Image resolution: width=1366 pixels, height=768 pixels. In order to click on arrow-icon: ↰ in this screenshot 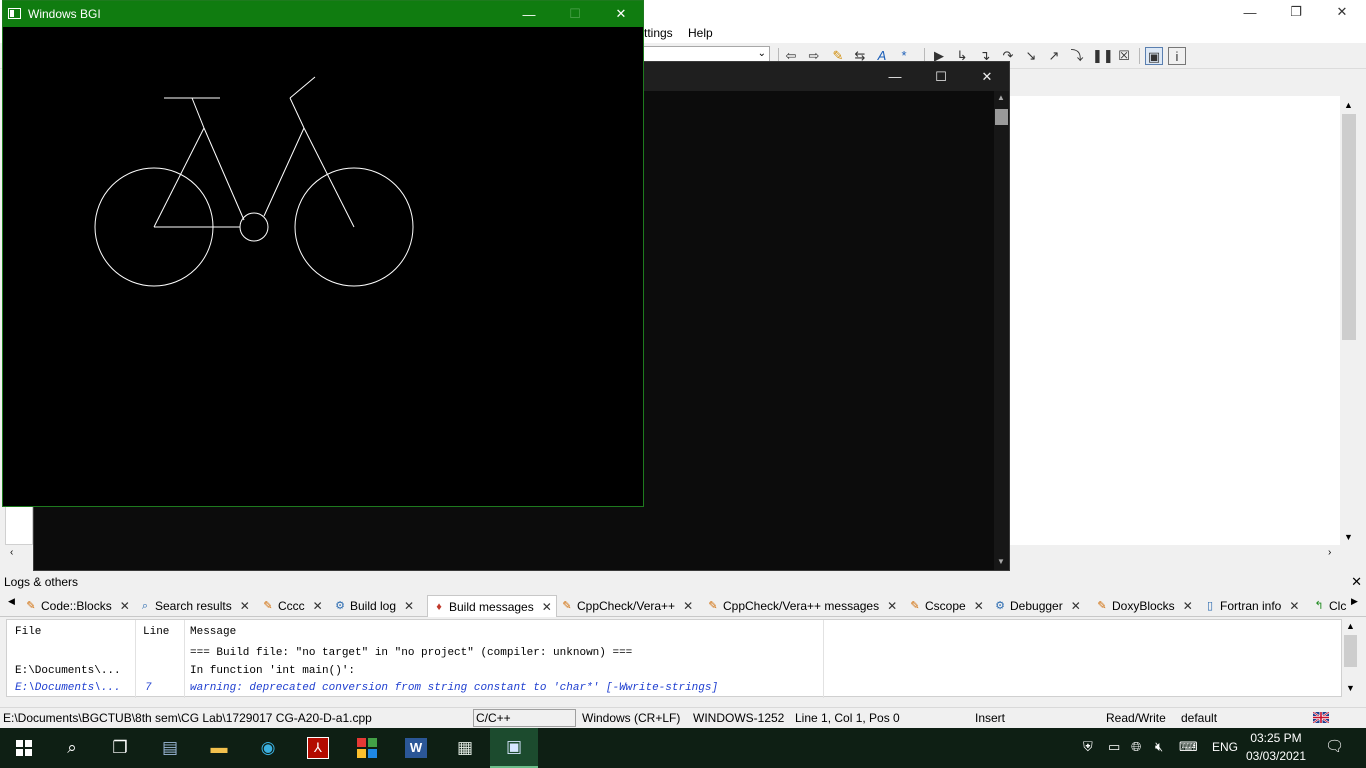, I will do `click(1319, 606)`.